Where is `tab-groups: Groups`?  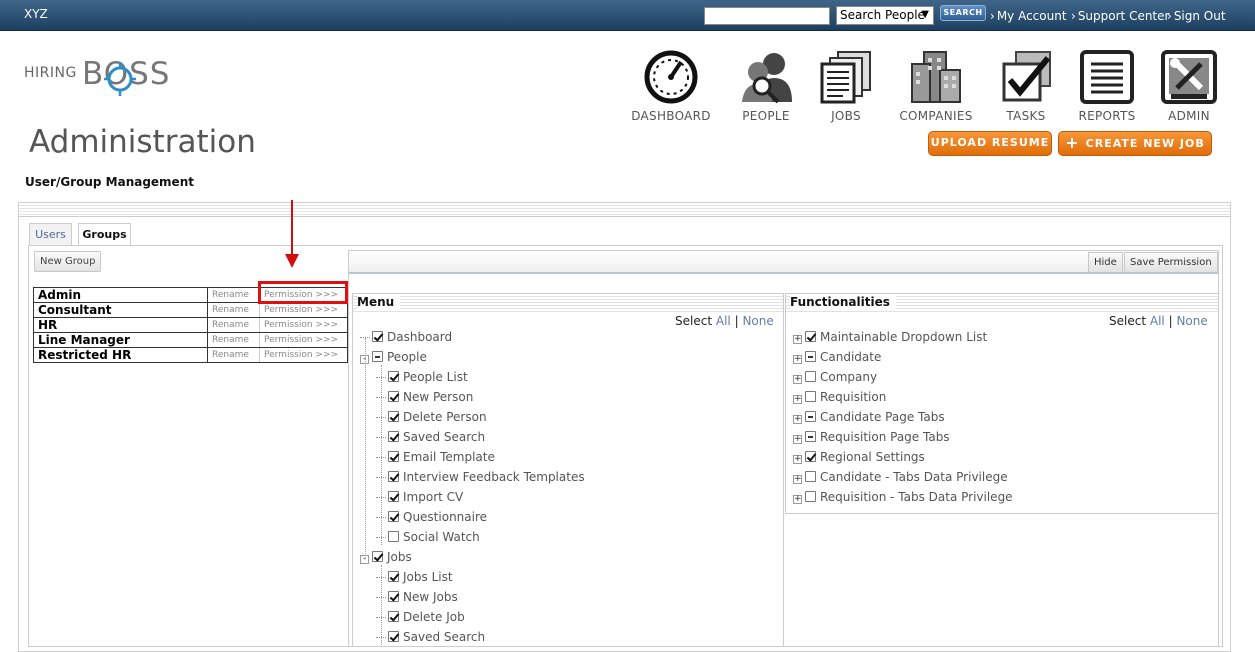 tab-groups: Groups is located at coordinates (104, 234).